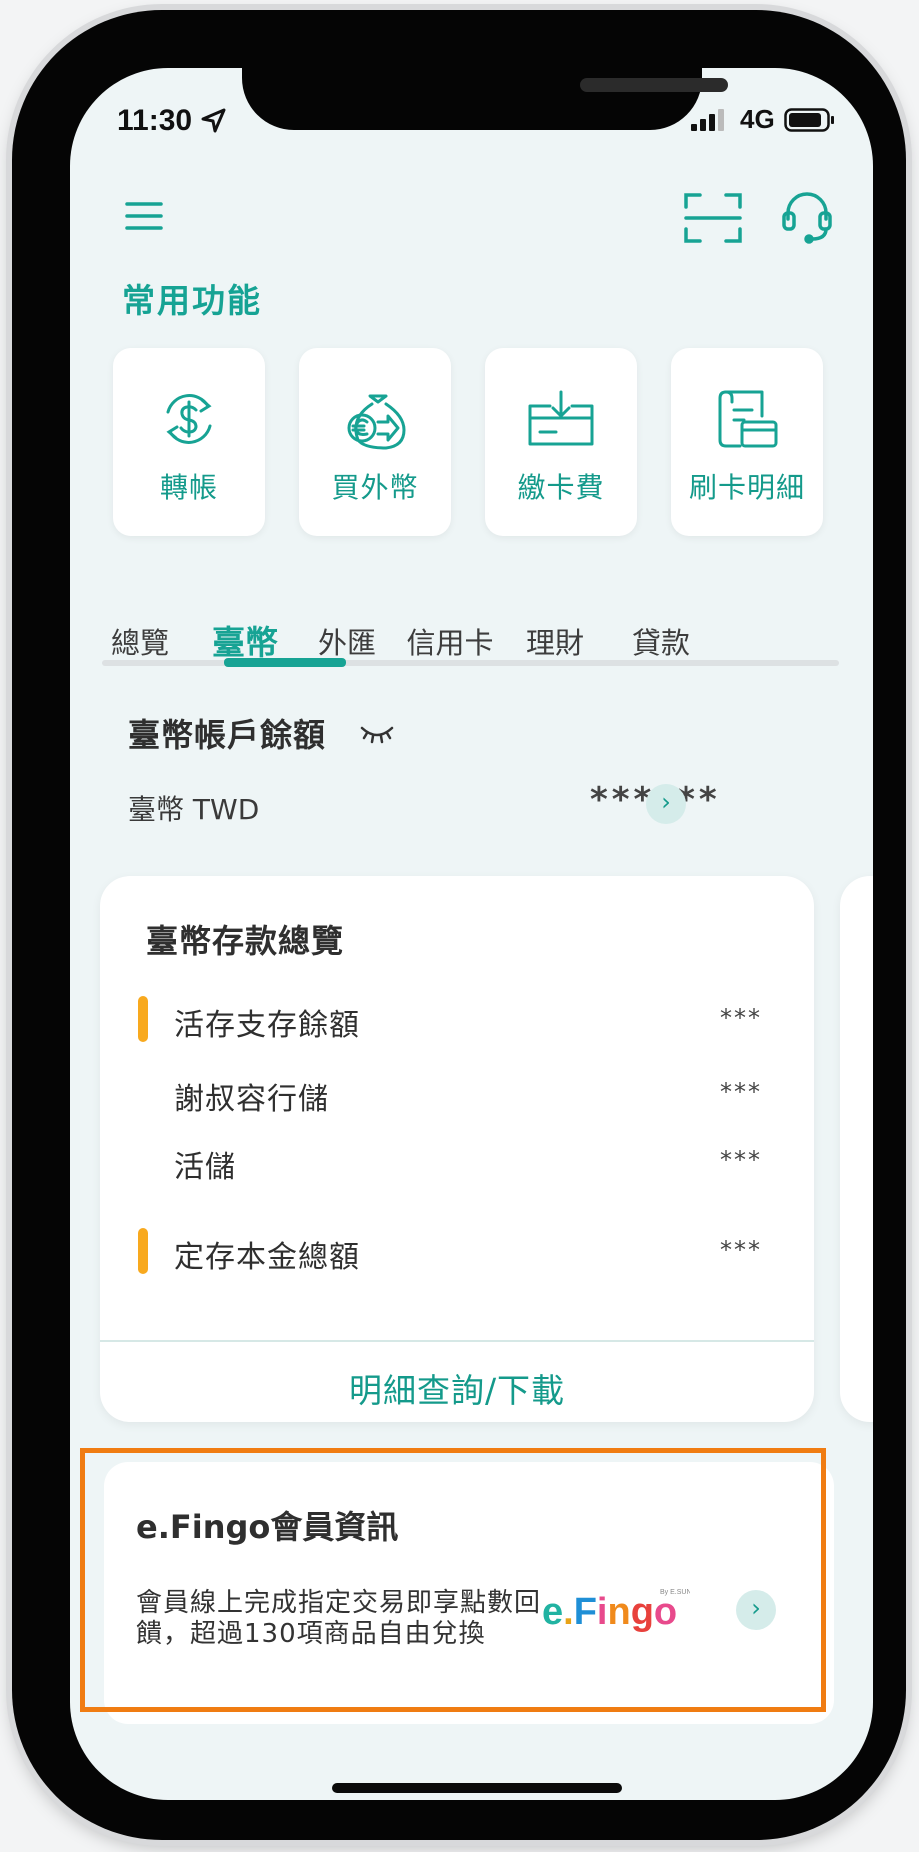 The width and height of the screenshot is (919, 1852). Describe the element at coordinates (267, 1025) in the screenshot. I see `row-label-demand: 活存支存餘額` at that location.